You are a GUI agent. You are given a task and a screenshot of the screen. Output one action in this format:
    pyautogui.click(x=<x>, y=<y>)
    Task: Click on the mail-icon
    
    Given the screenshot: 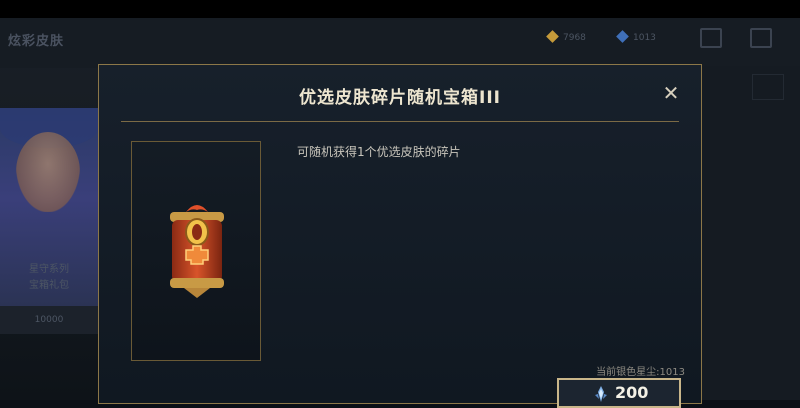 What is the action you would take?
    pyautogui.click(x=711, y=38)
    